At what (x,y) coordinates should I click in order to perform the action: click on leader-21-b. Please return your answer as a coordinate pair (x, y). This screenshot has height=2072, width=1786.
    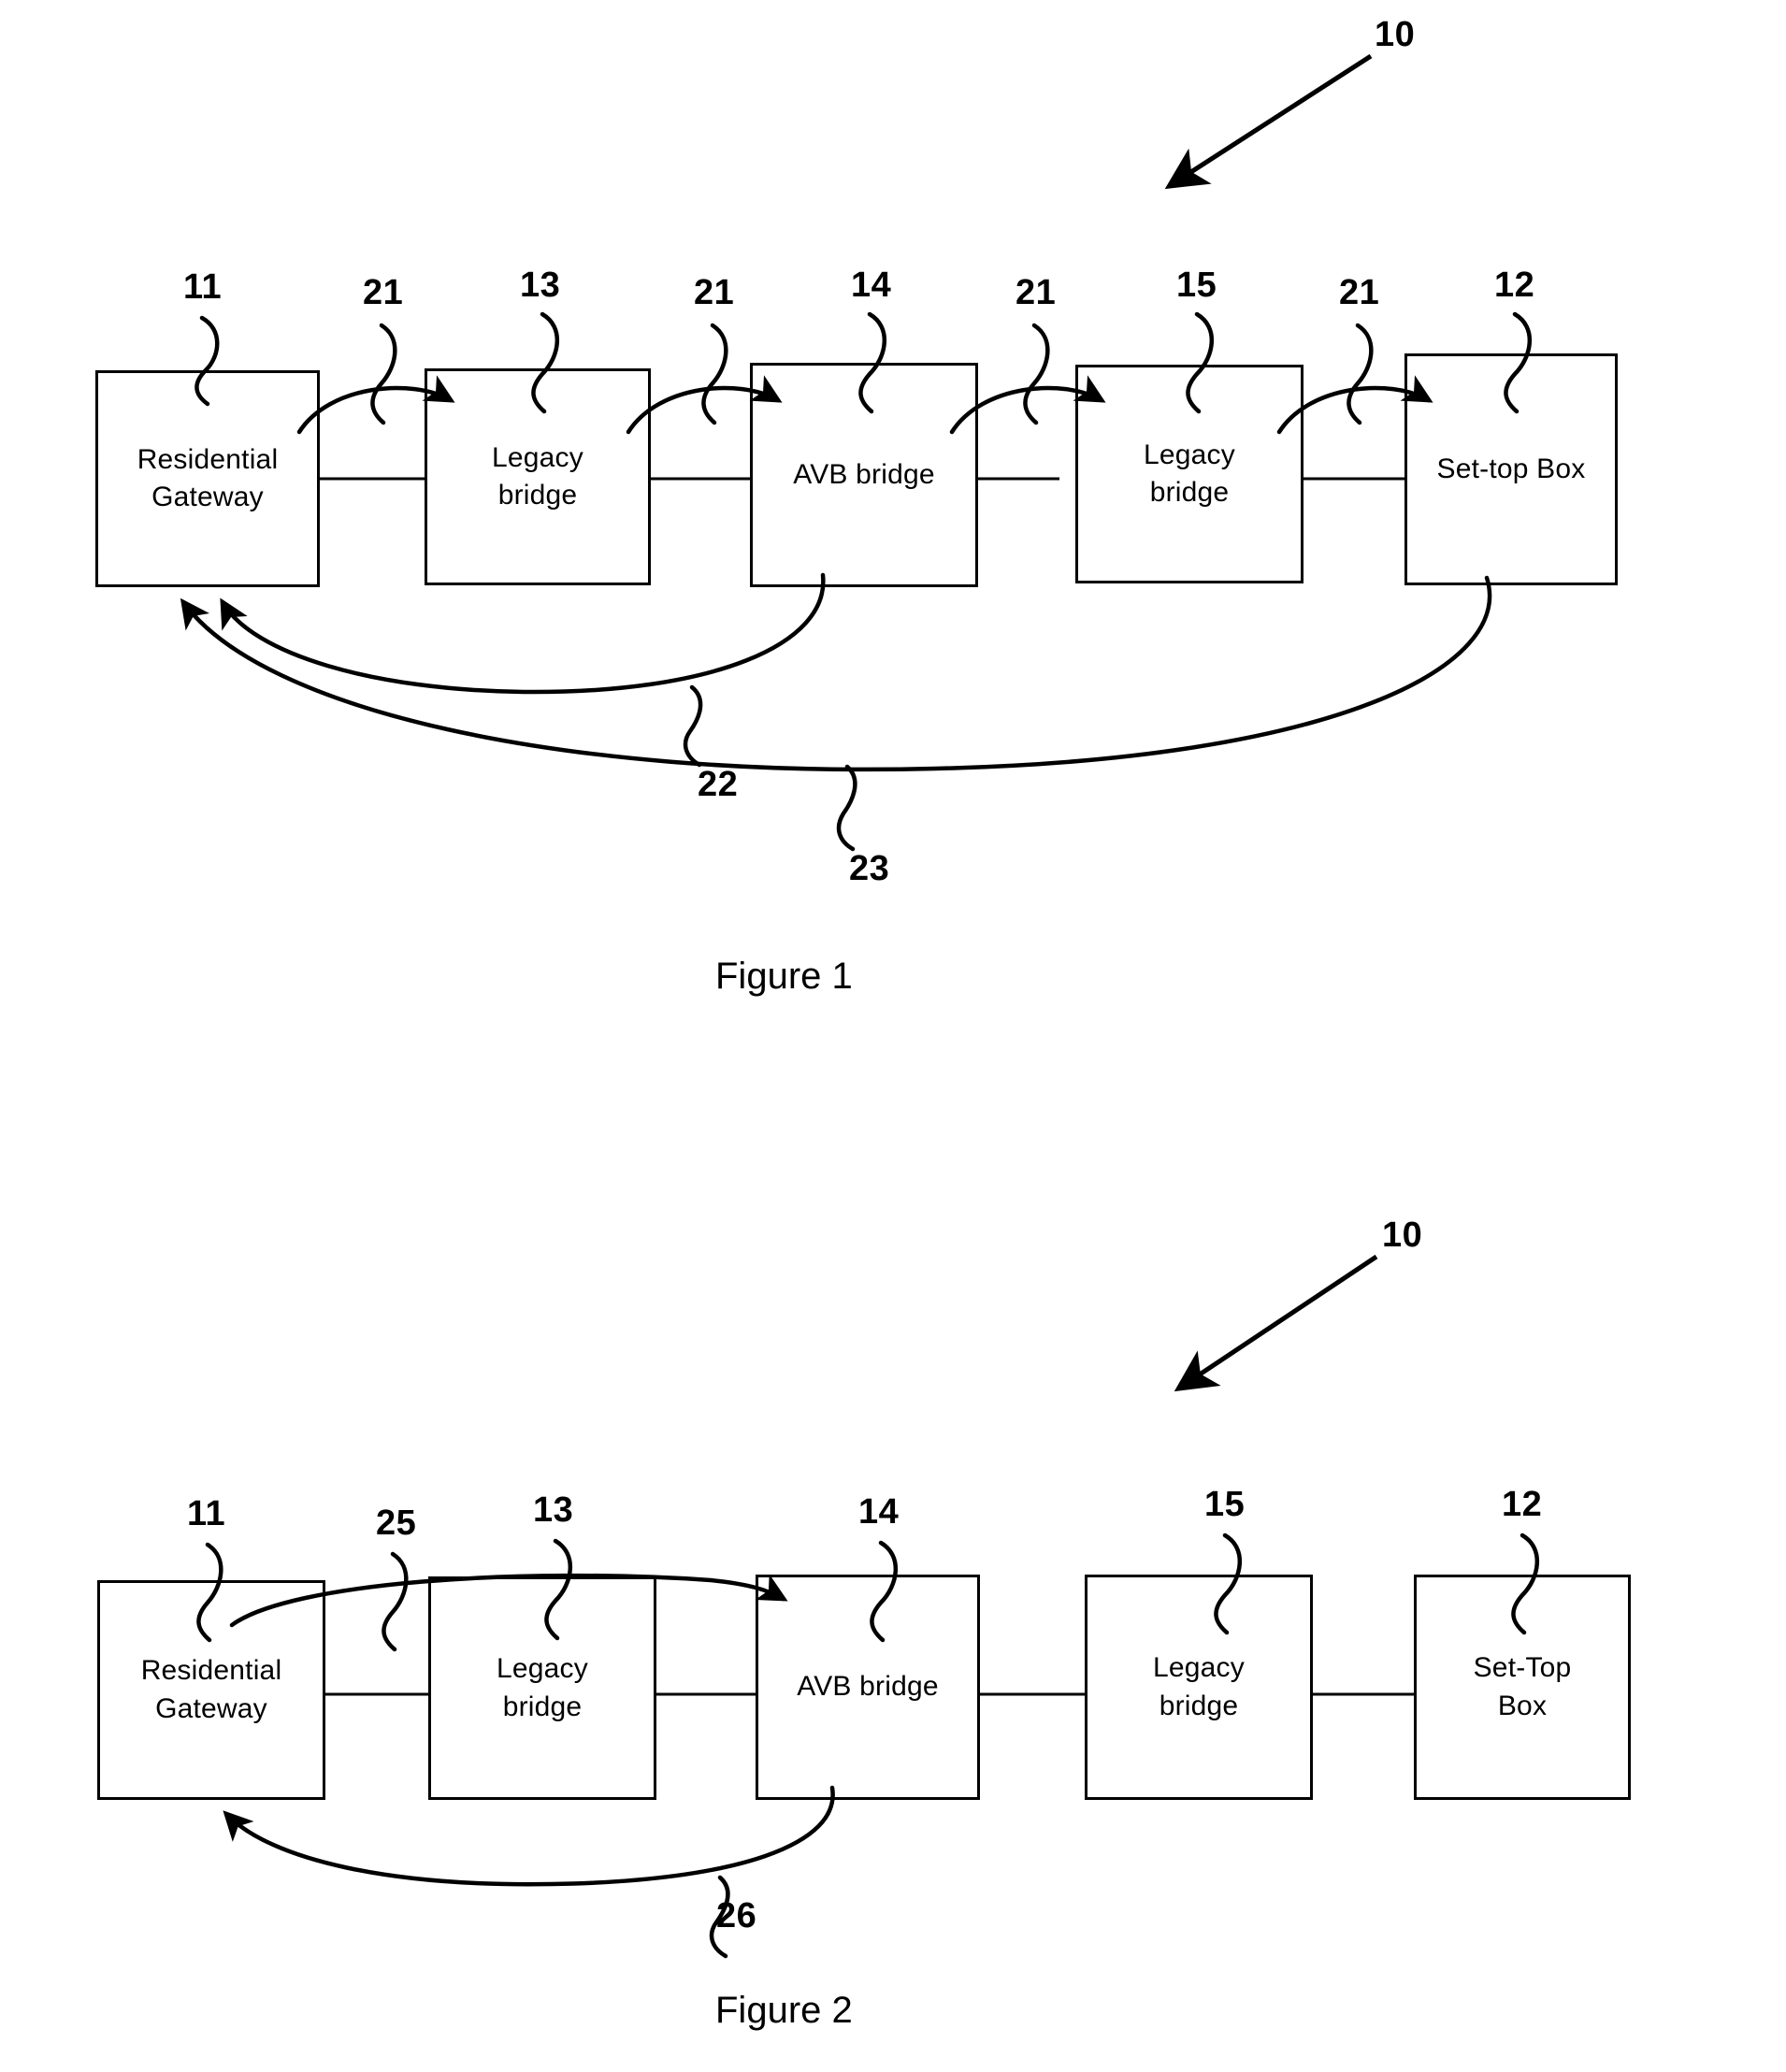
    Looking at the image, I should click on (714, 374).